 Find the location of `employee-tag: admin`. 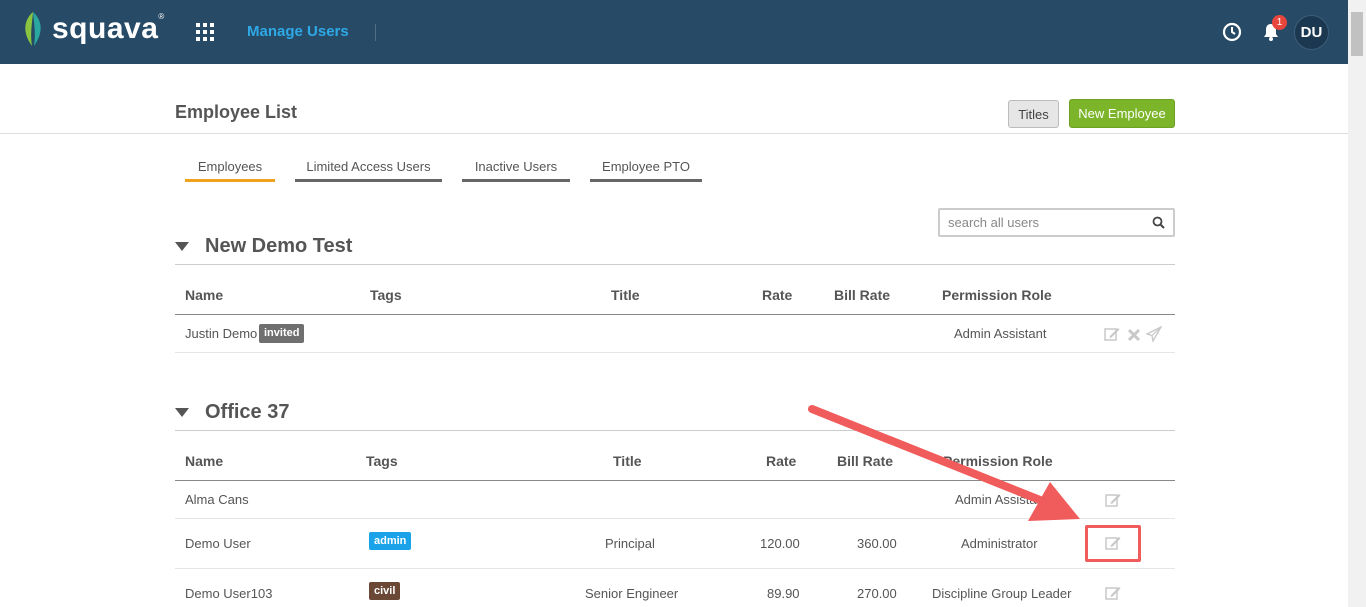

employee-tag: admin is located at coordinates (390, 541).